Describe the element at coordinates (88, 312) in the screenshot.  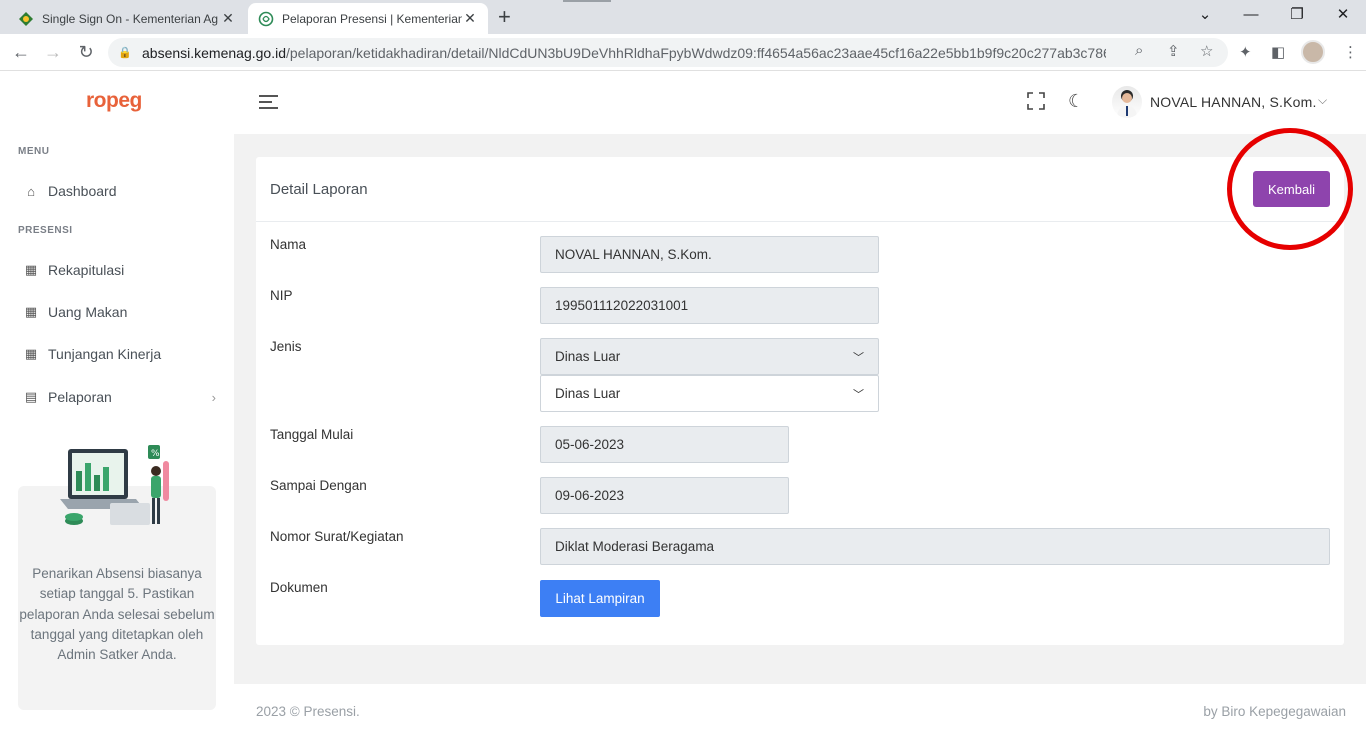
I see `sidebar-item-label: Uang Makan` at that location.